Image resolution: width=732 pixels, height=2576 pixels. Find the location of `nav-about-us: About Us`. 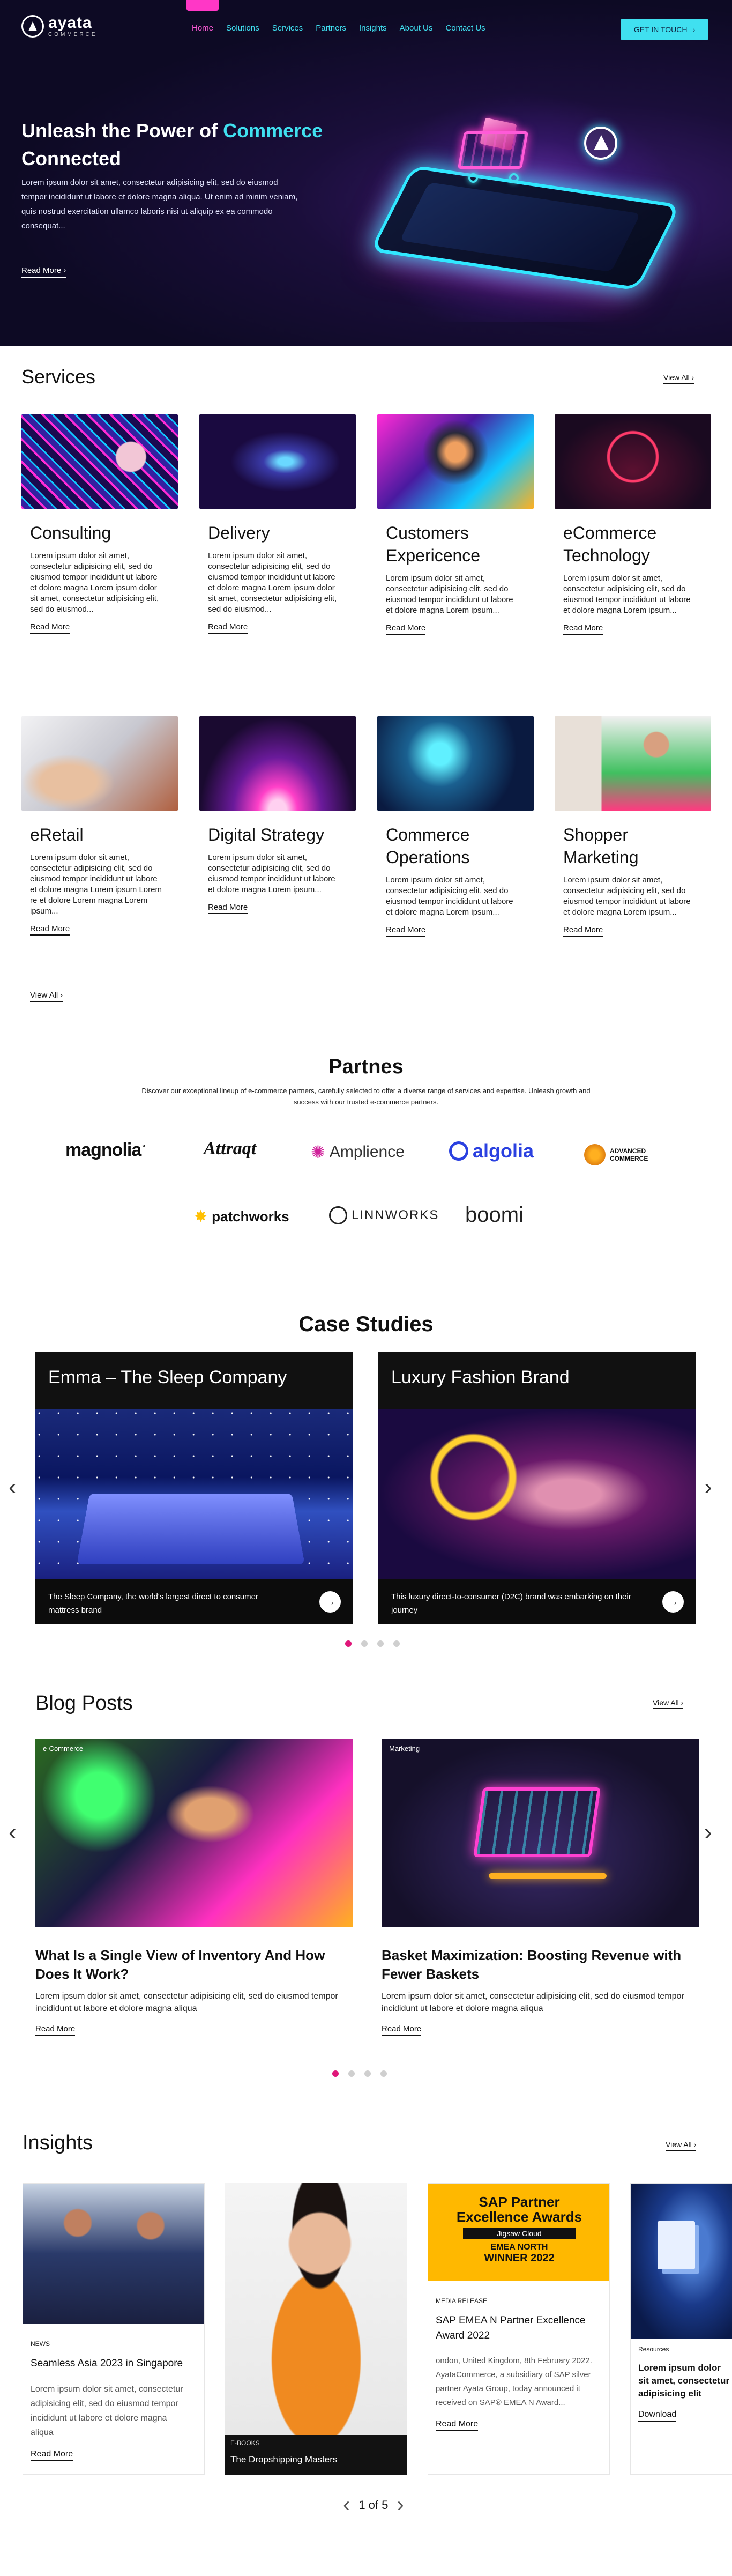

nav-about-us: About Us is located at coordinates (416, 28).